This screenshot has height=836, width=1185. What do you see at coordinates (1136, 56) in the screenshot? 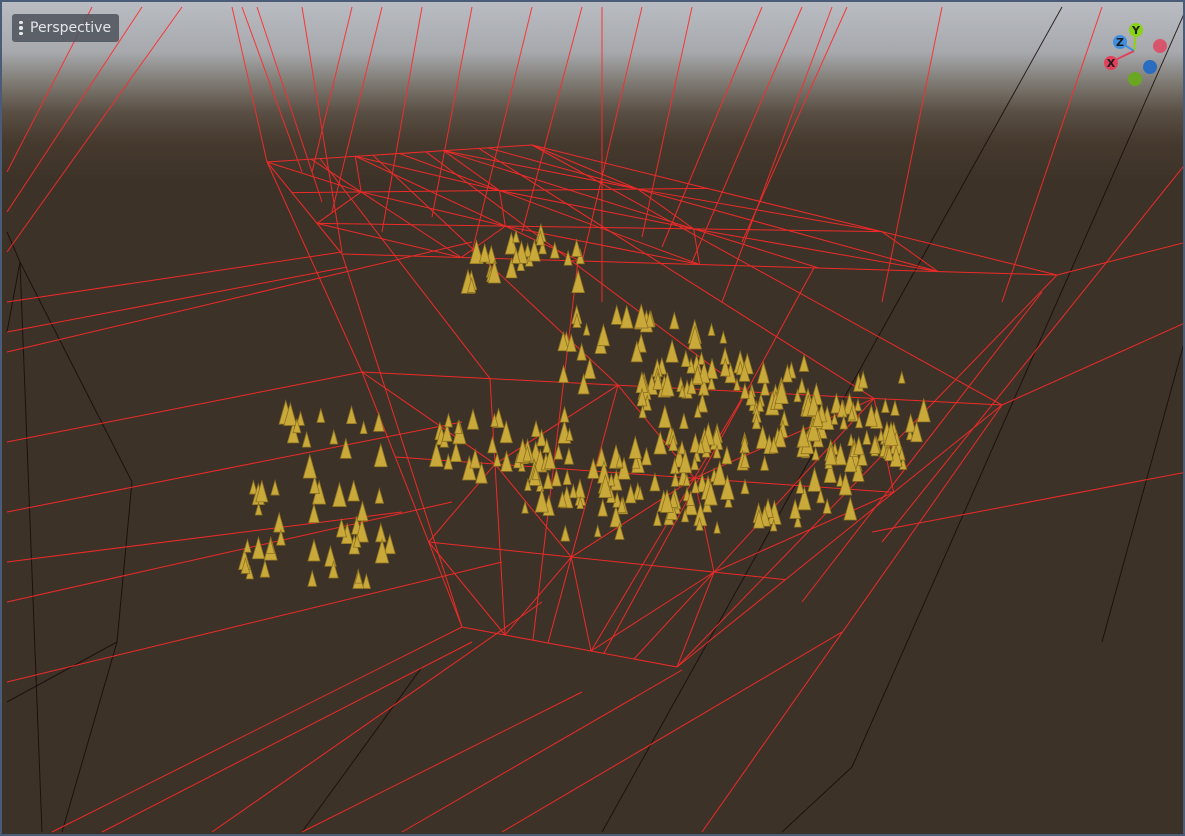
I see `orientation-gizmo: Z Y X` at bounding box center [1136, 56].